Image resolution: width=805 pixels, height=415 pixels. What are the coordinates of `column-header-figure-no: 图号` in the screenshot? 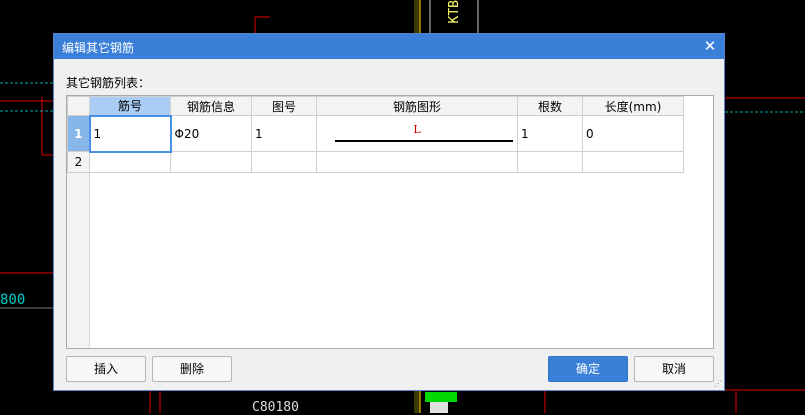 It's located at (284, 106).